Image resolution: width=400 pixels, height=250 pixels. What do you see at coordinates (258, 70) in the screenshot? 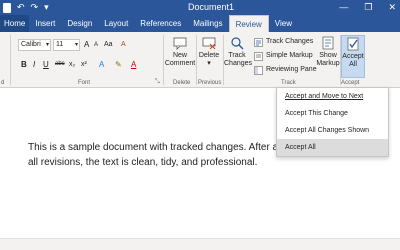
I see `reviewing-pane-icon` at bounding box center [258, 70].